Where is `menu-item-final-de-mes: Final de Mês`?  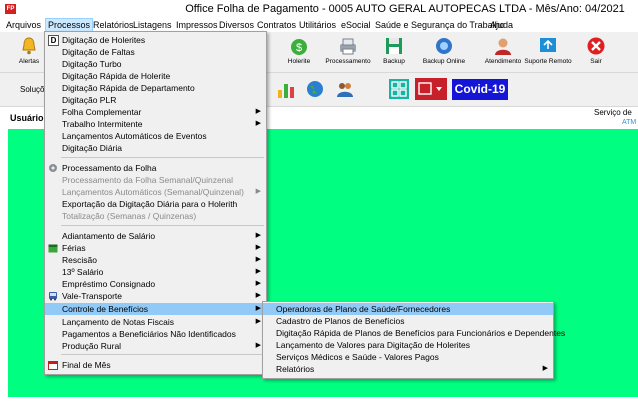
menu-item-final-de-mes: Final de Mês is located at coordinates (155, 365).